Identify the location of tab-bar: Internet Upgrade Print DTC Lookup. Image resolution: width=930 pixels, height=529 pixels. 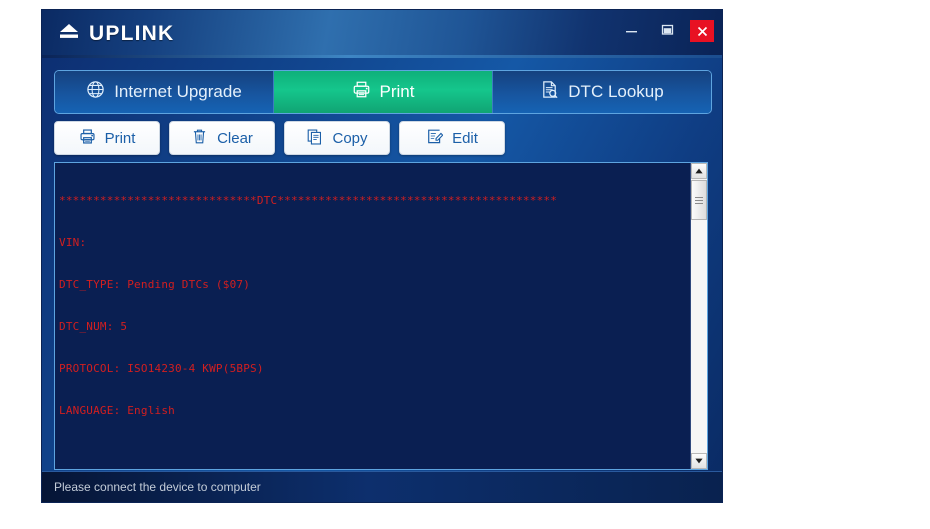
(383, 92).